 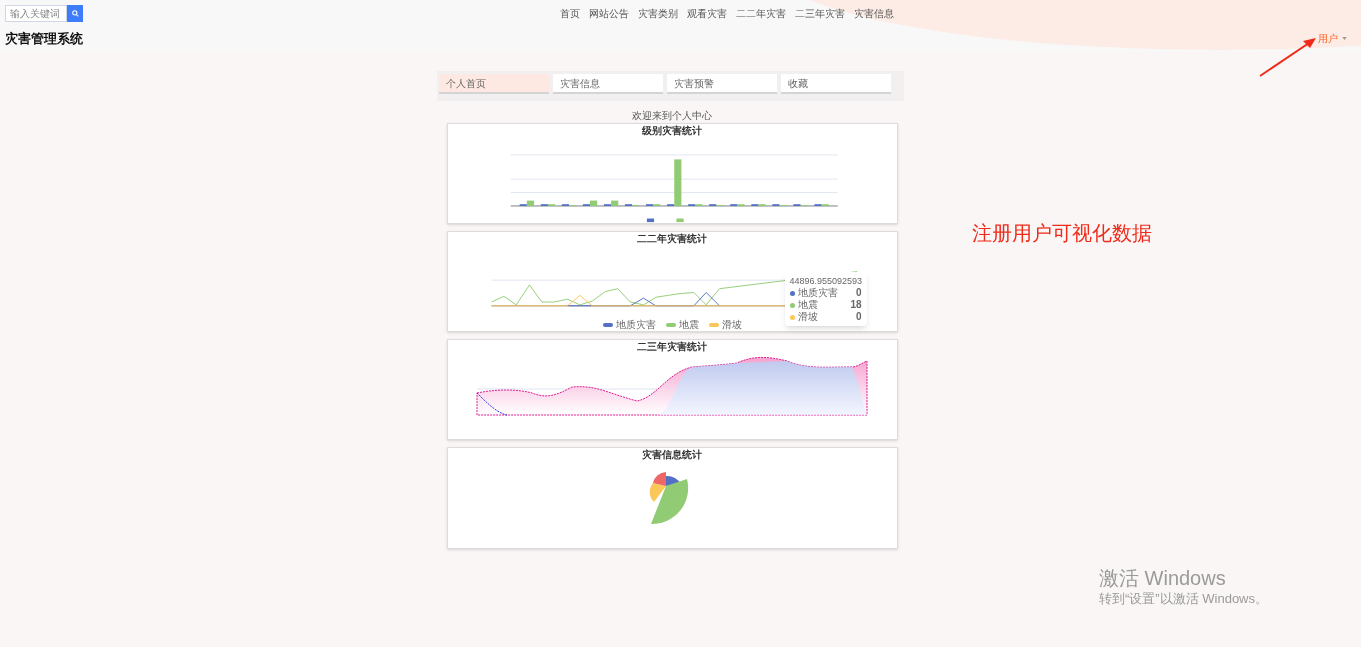 I want to click on nav-link: 网站公告, so click(x=609, y=13).